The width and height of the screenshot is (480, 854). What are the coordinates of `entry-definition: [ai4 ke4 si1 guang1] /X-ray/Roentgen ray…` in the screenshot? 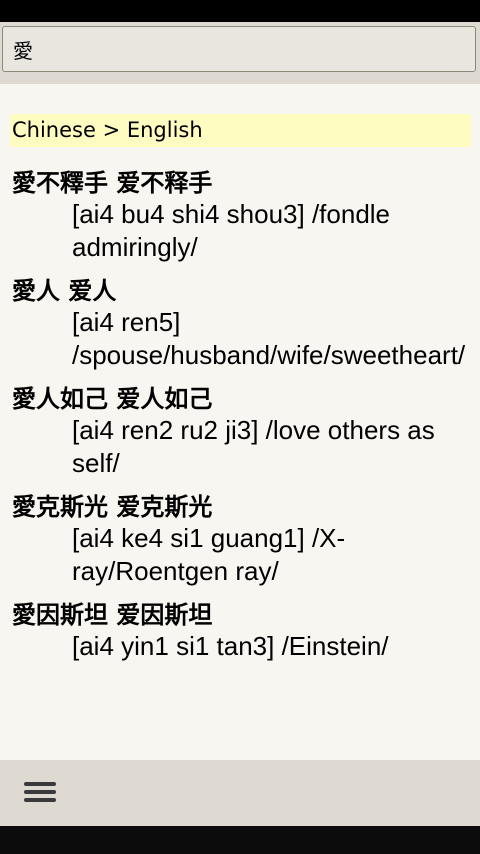 It's located at (209, 554).